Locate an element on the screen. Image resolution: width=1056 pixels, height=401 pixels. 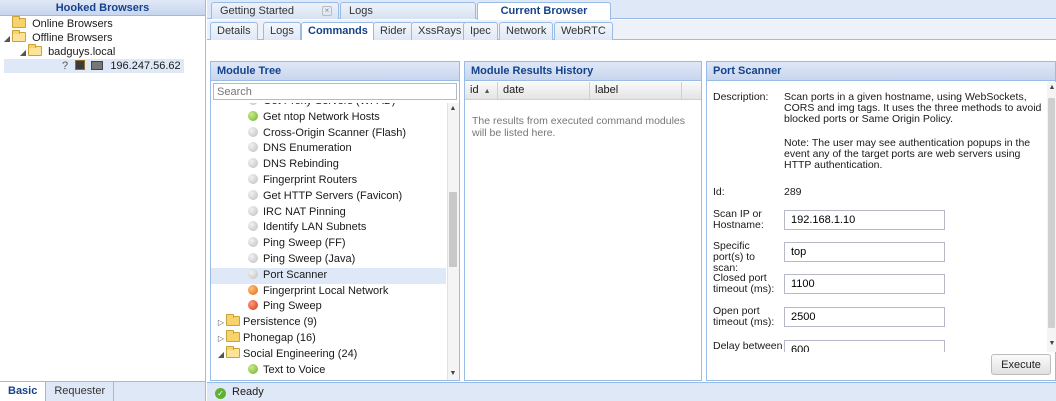
module-category: ▷ Phonegap (16) is located at coordinates (328, 338).